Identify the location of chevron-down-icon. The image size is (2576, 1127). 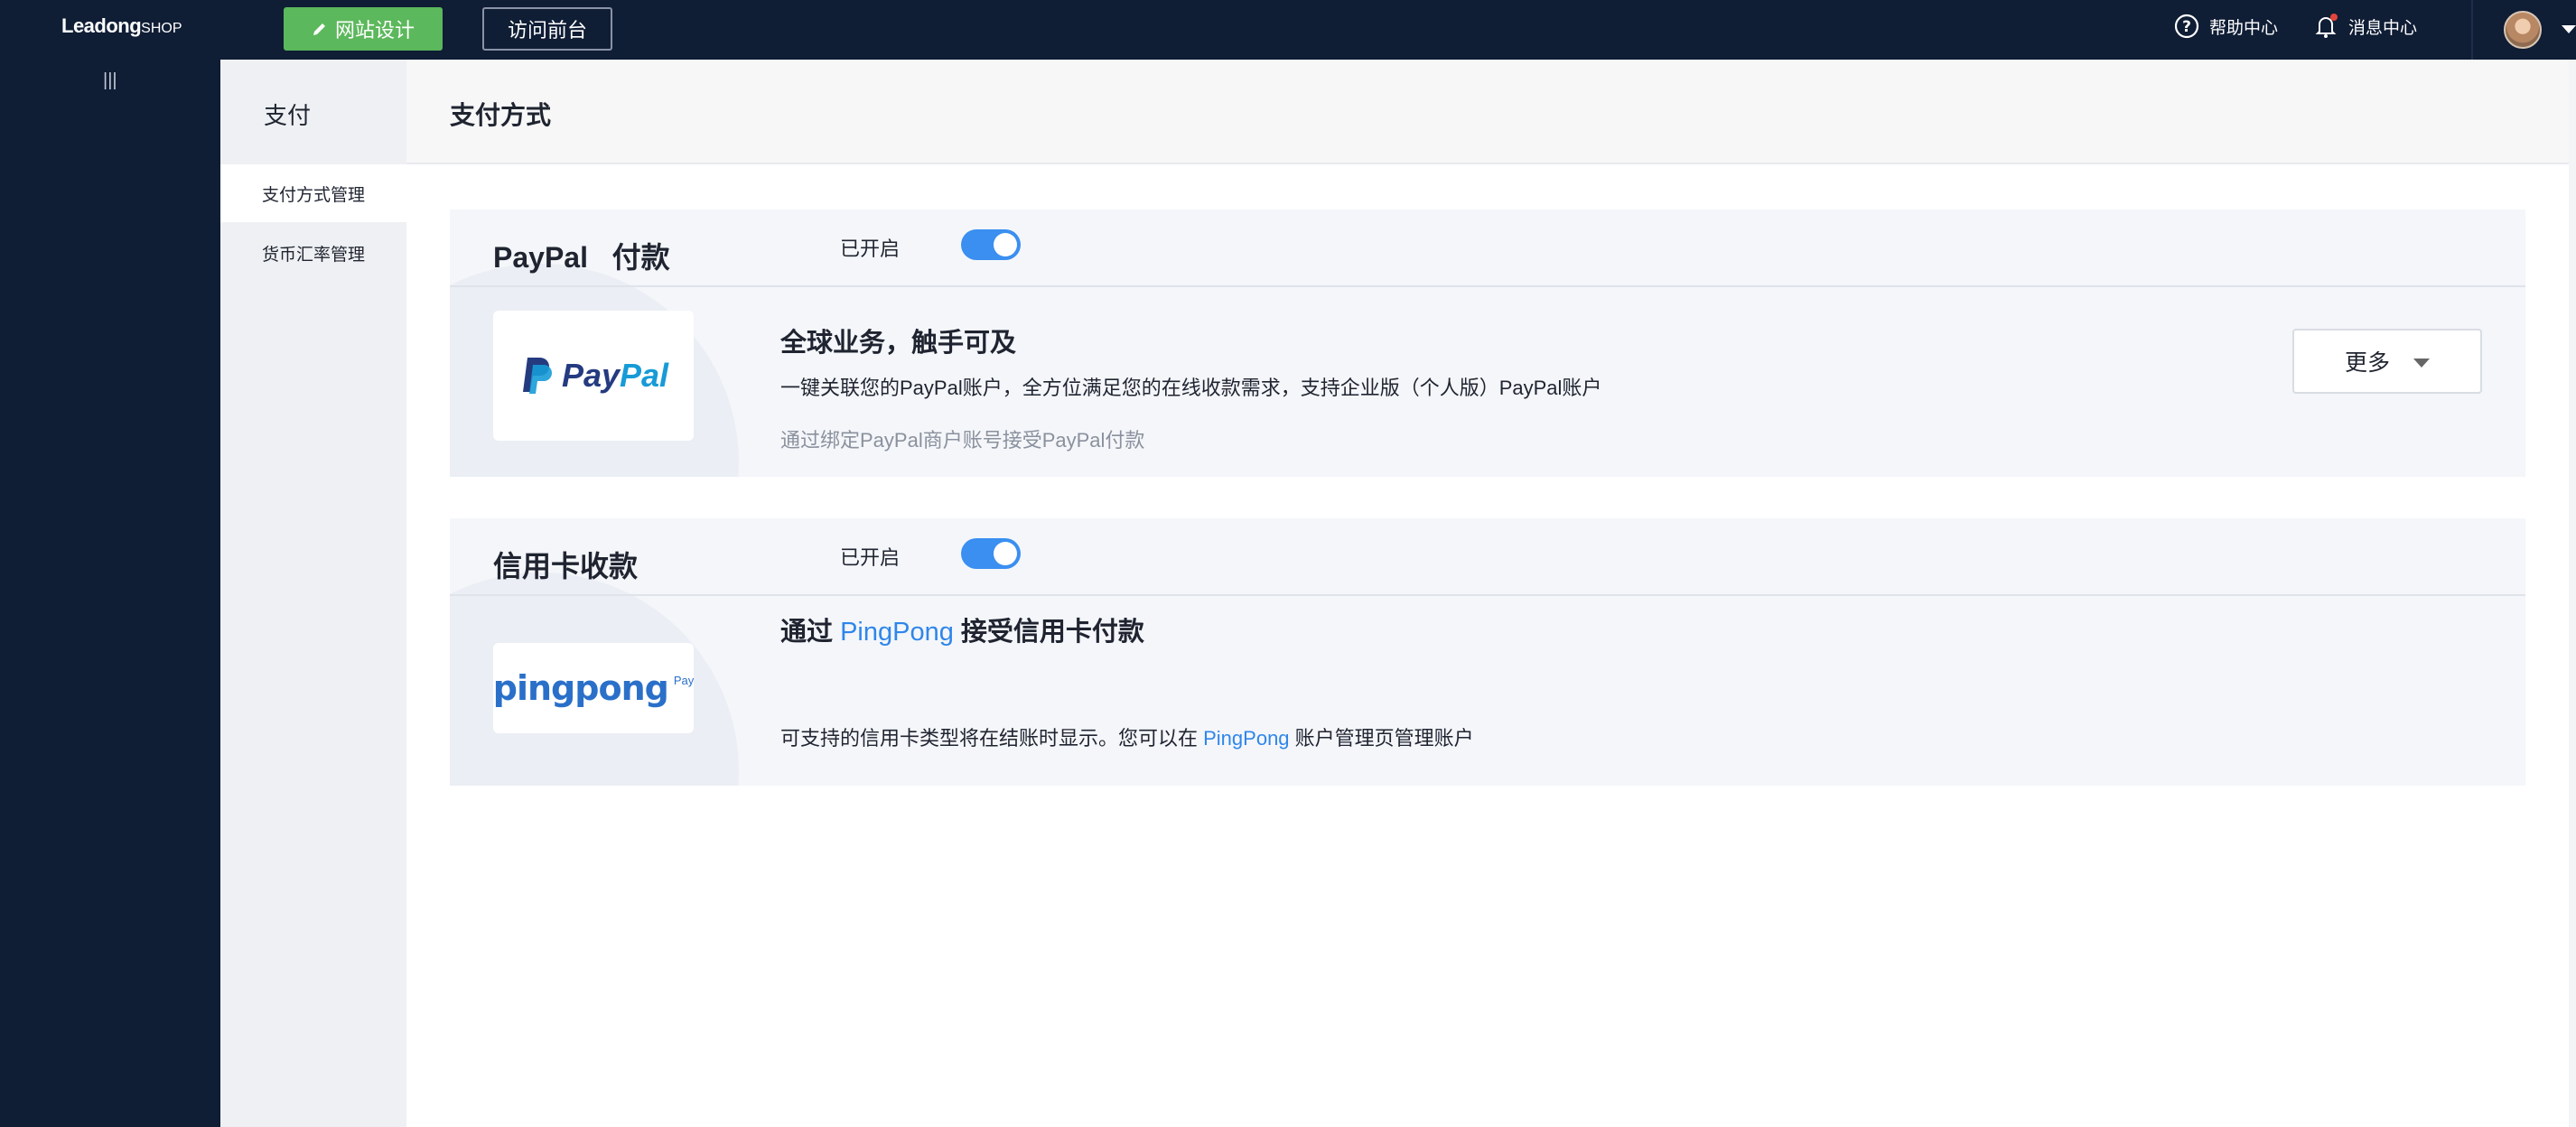
(2569, 29).